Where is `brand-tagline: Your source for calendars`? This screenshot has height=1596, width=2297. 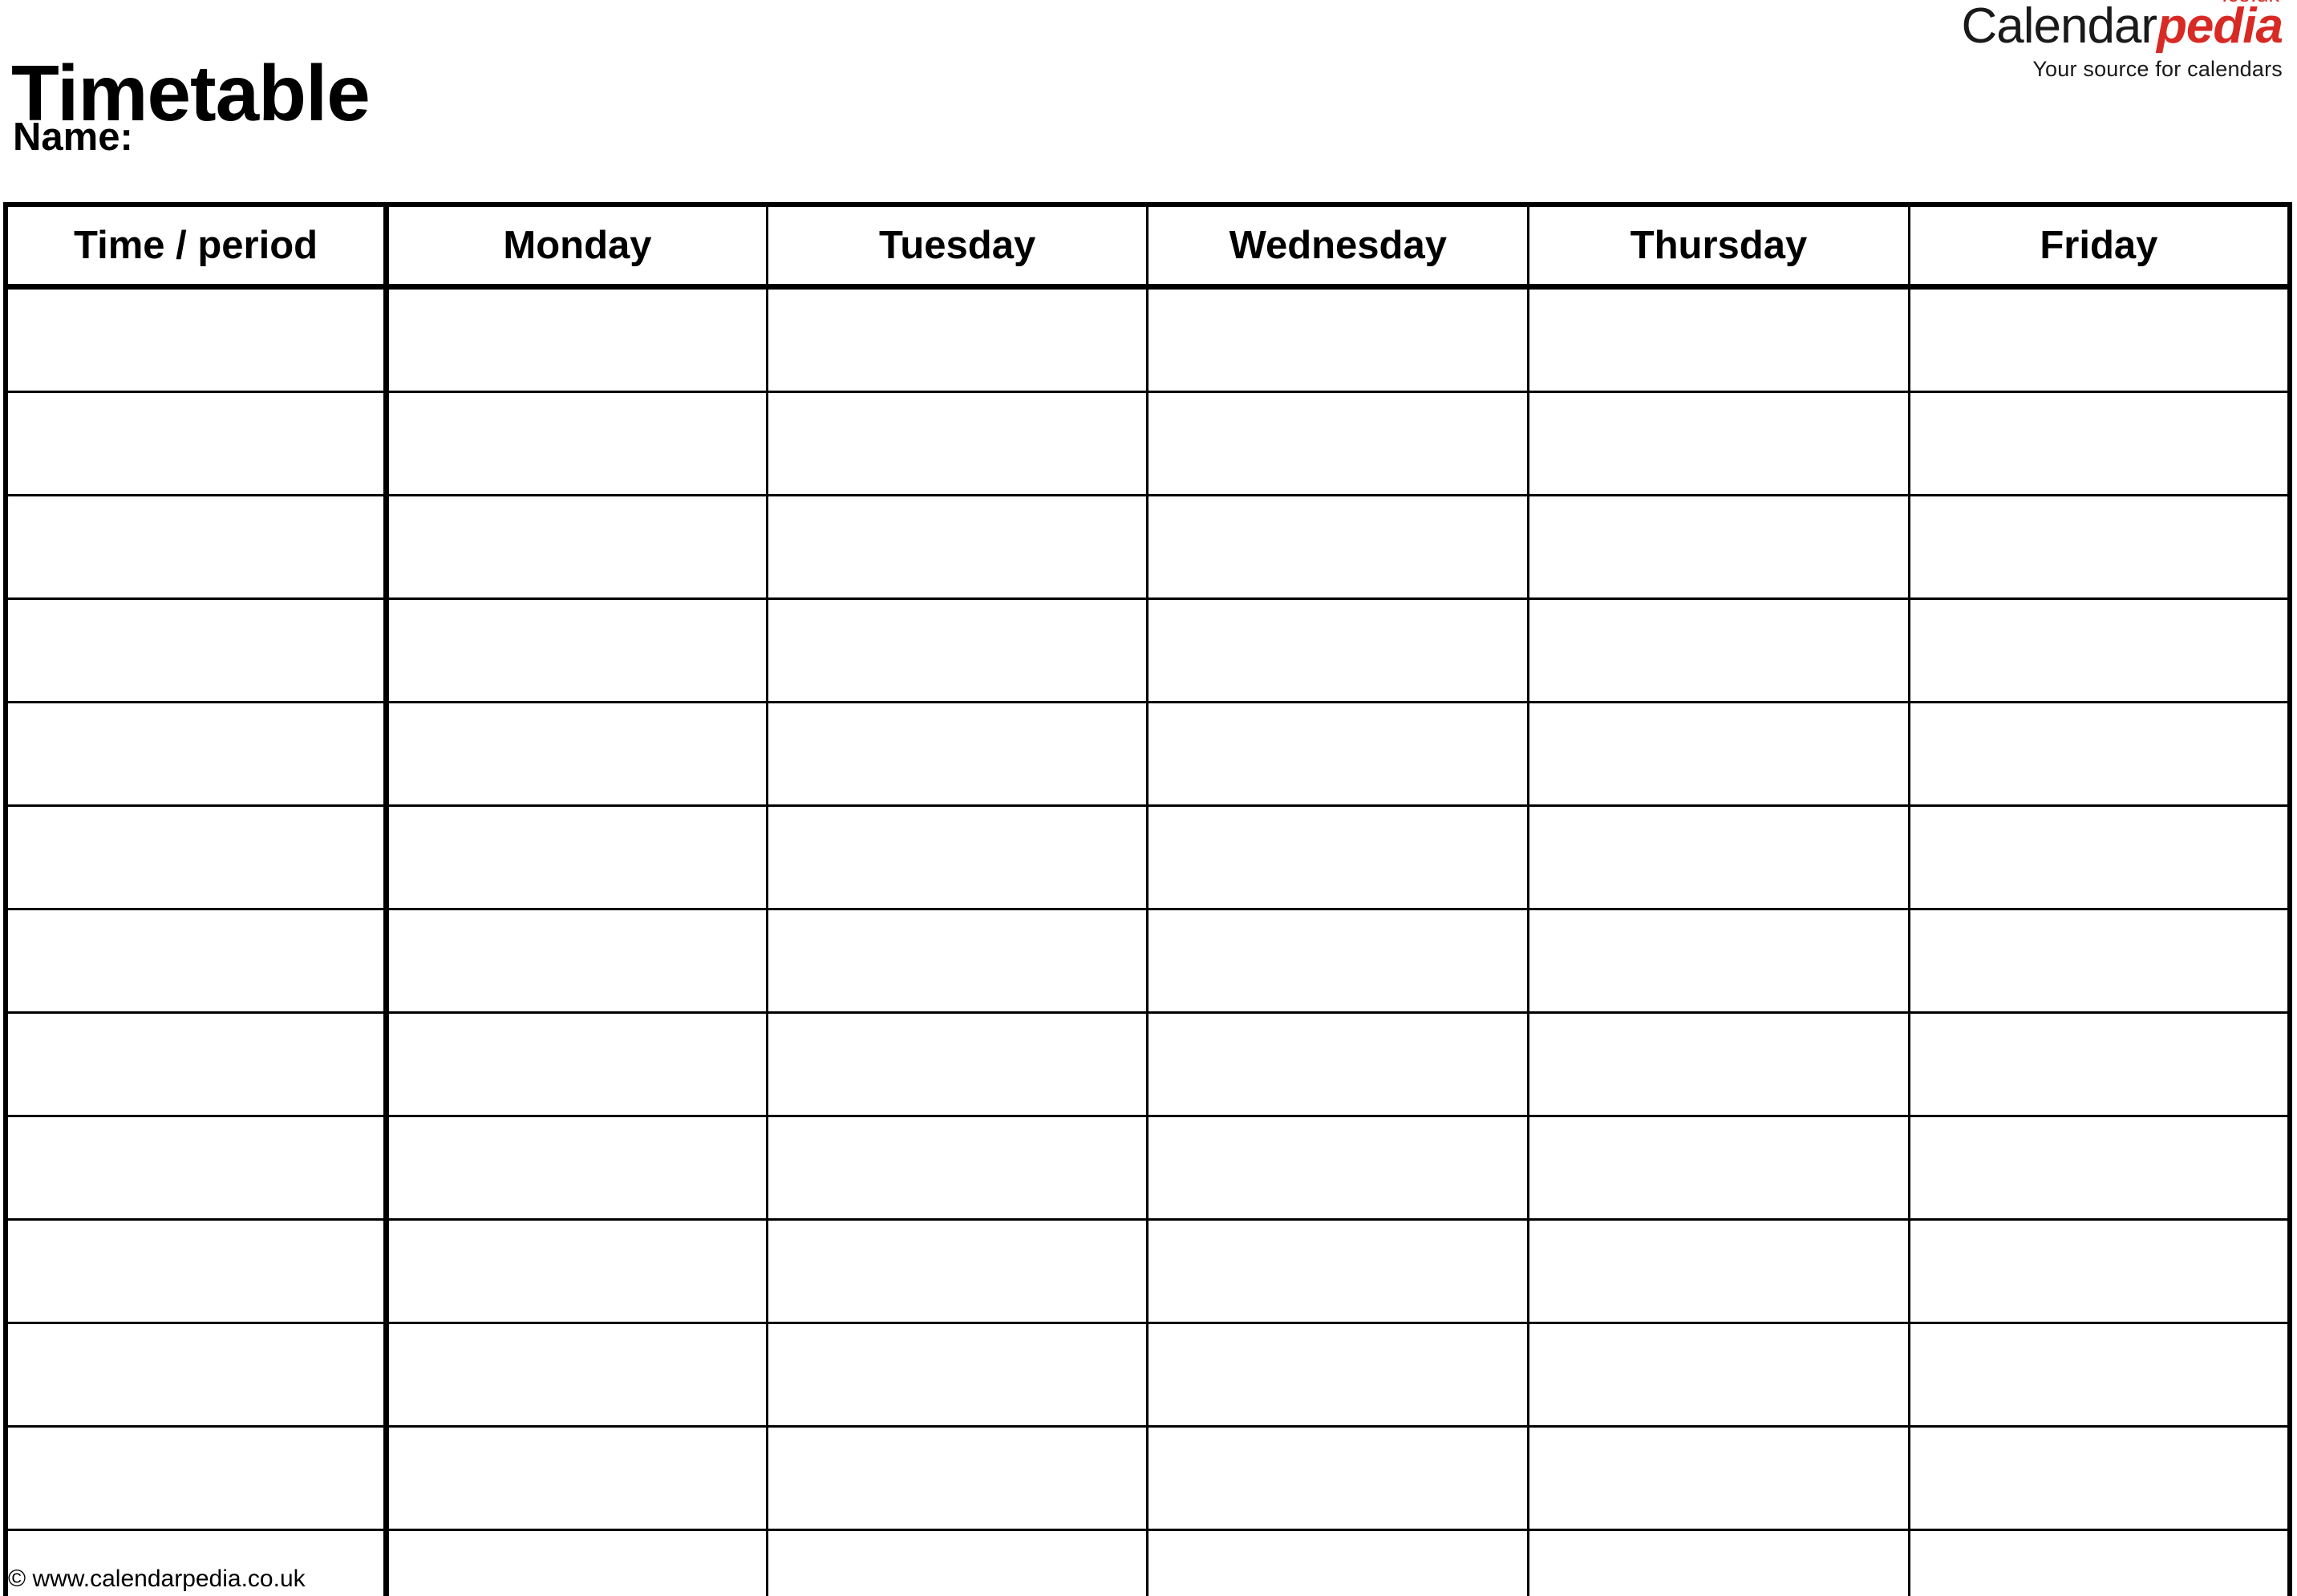 brand-tagline: Your source for calendars is located at coordinates (2157, 69).